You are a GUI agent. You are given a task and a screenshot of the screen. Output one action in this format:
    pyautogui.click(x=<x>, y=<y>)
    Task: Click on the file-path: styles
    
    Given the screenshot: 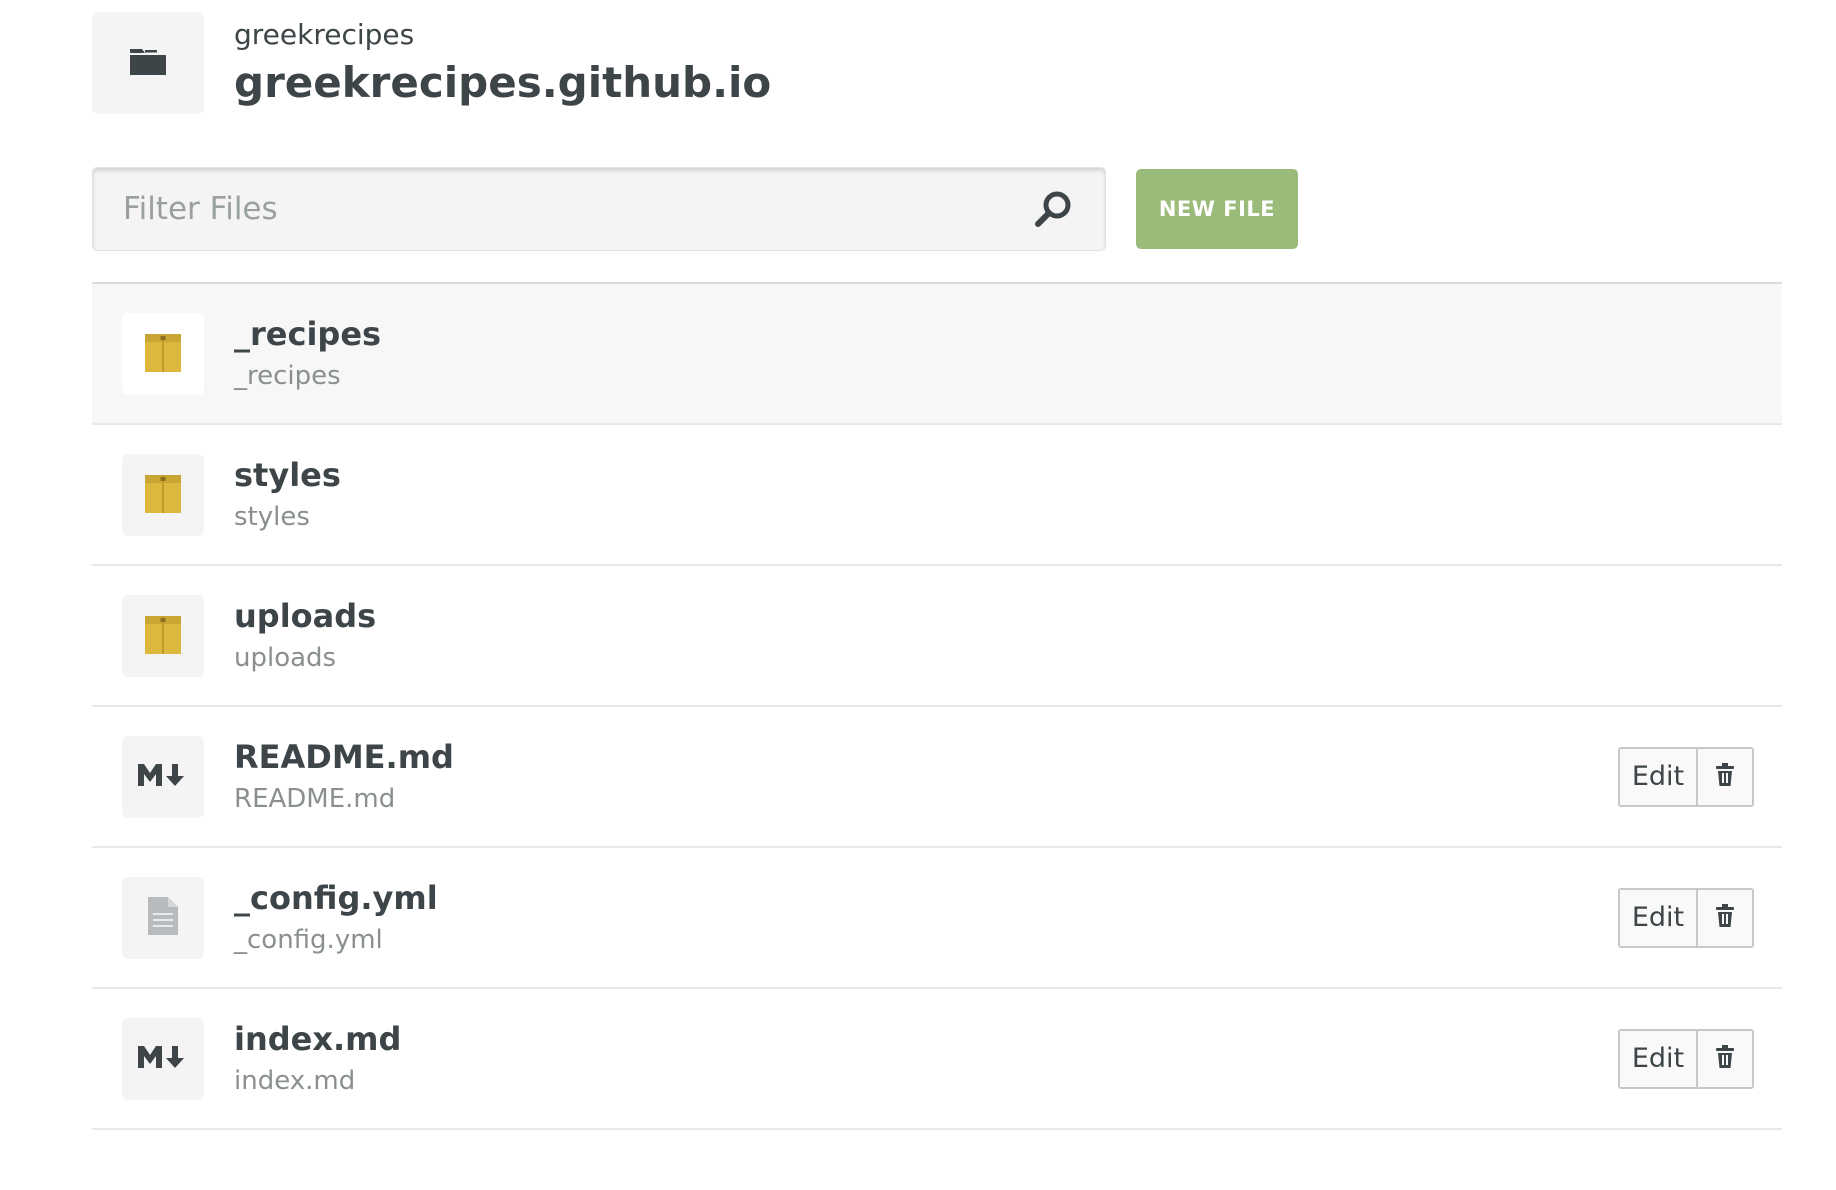 What is the action you would take?
    pyautogui.click(x=272, y=517)
    